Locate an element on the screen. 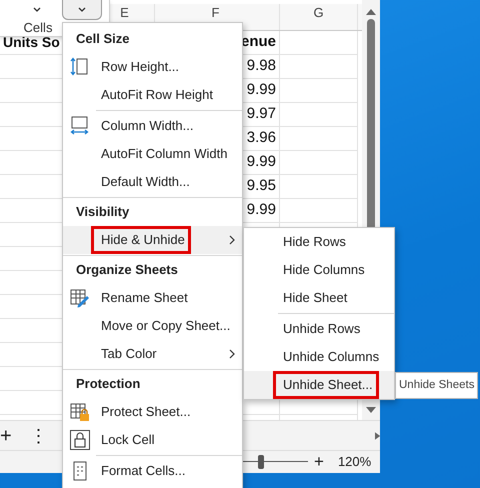 Image resolution: width=480 pixels, height=488 pixels. column-header: G is located at coordinates (319, 17).